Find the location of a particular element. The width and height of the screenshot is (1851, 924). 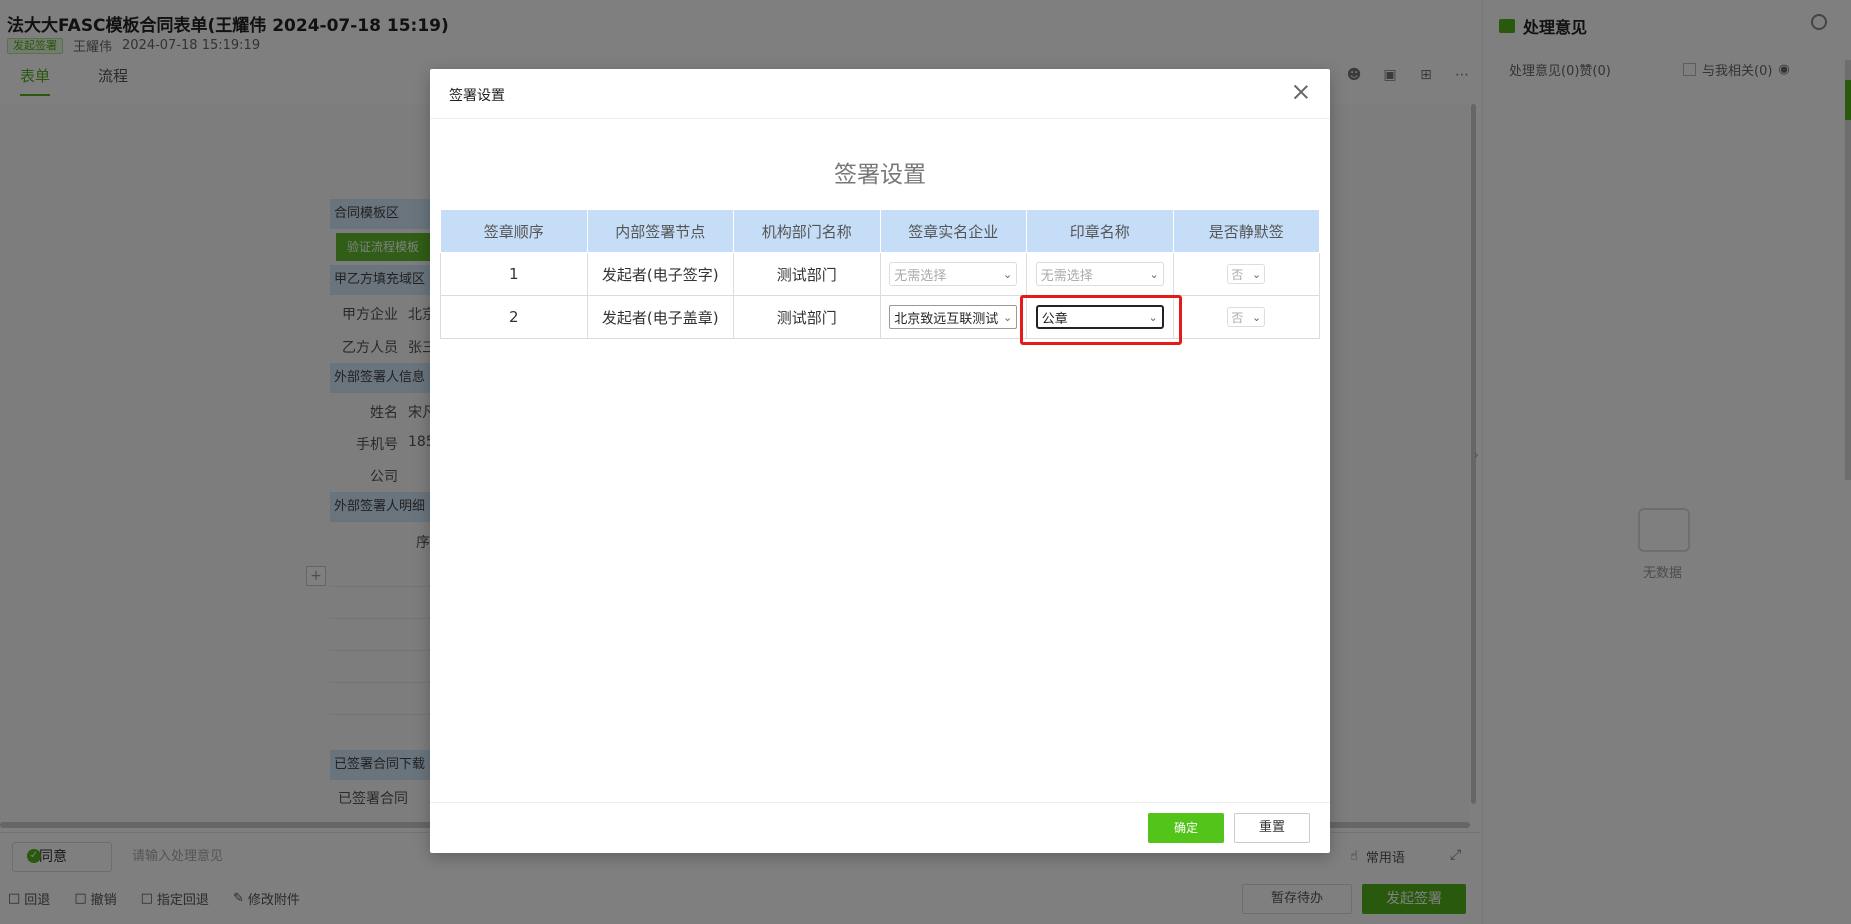

cell-order: 2 is located at coordinates (514, 317).